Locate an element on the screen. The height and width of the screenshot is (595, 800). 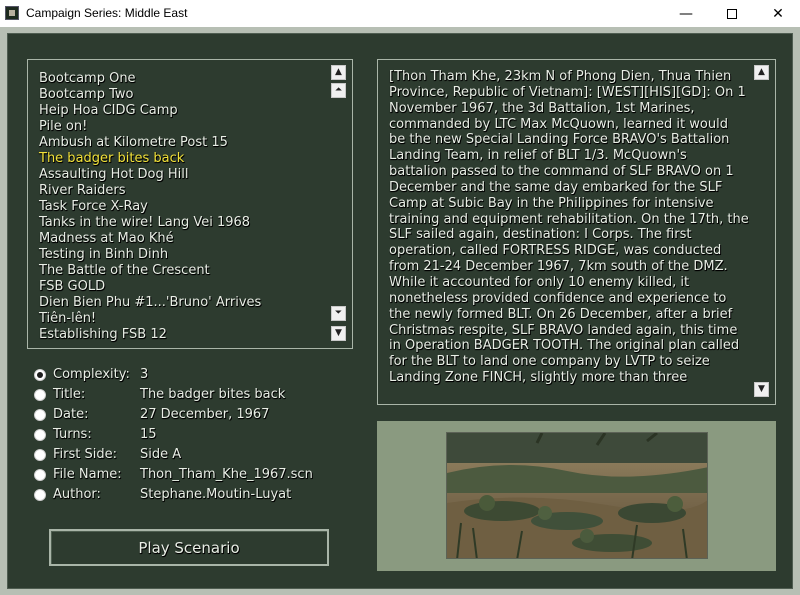
turns-label: Turns: is located at coordinates (72, 434).